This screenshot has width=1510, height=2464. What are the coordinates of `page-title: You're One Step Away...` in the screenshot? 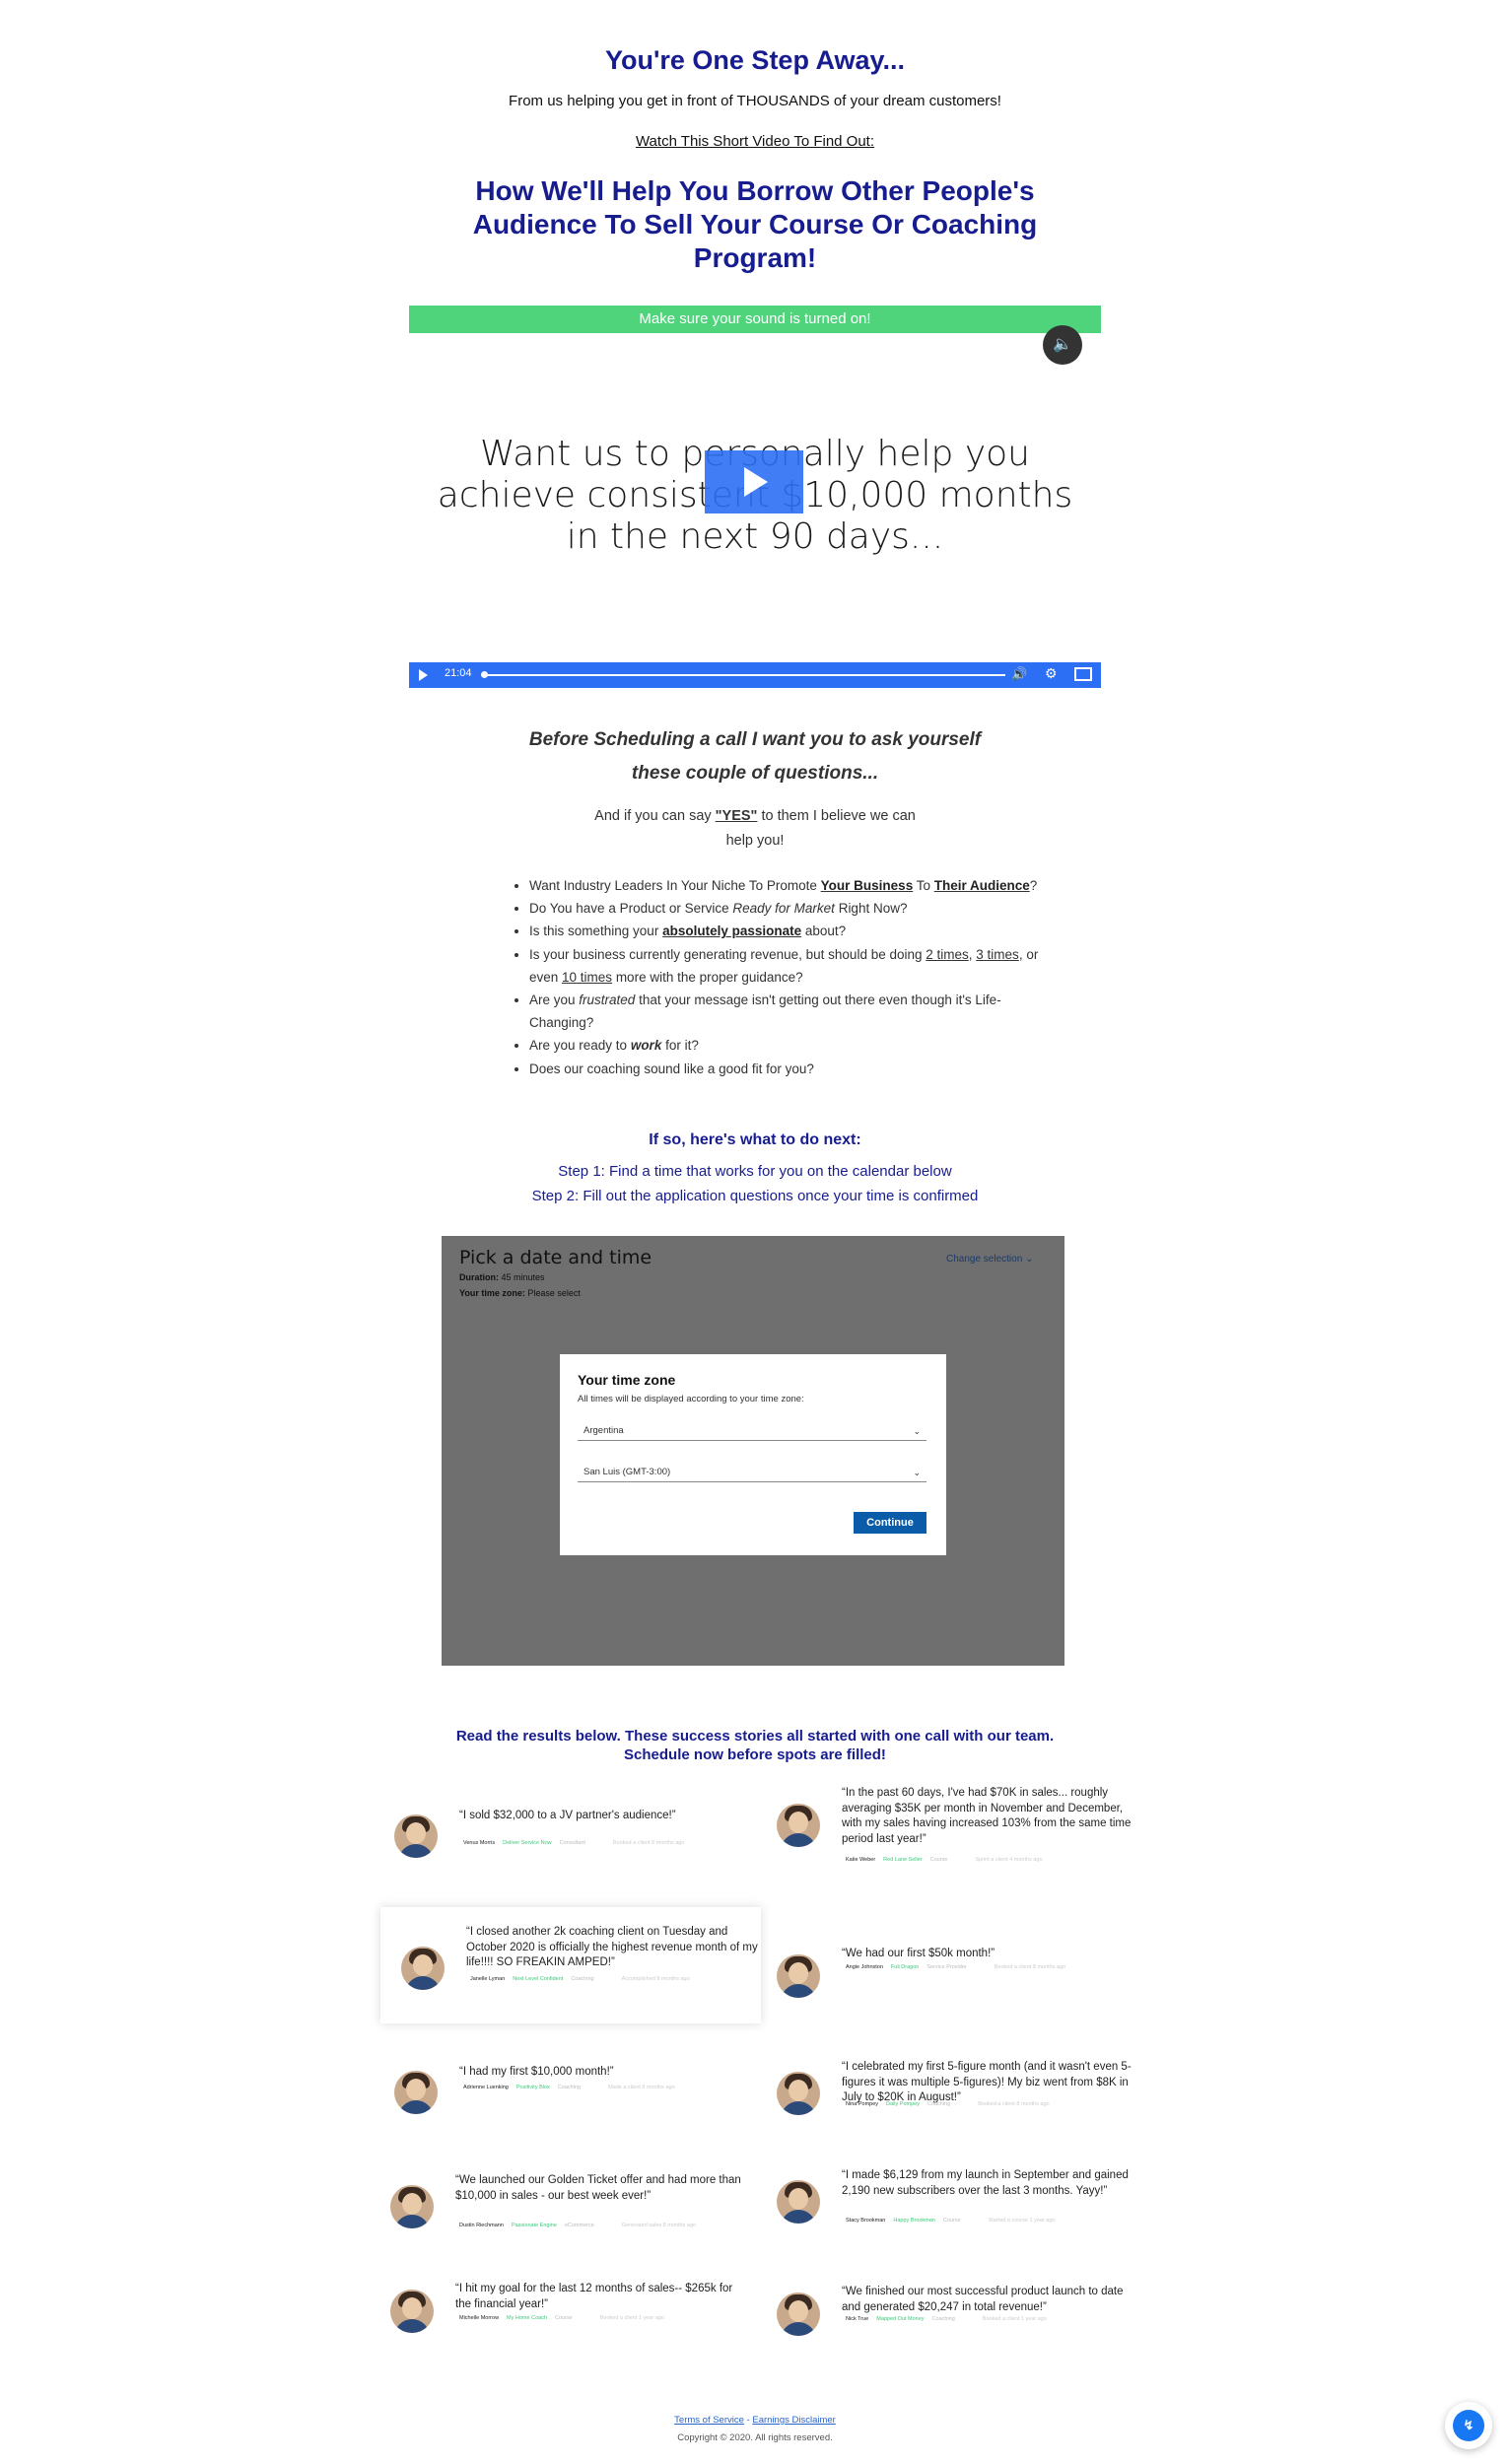 It's located at (754, 60).